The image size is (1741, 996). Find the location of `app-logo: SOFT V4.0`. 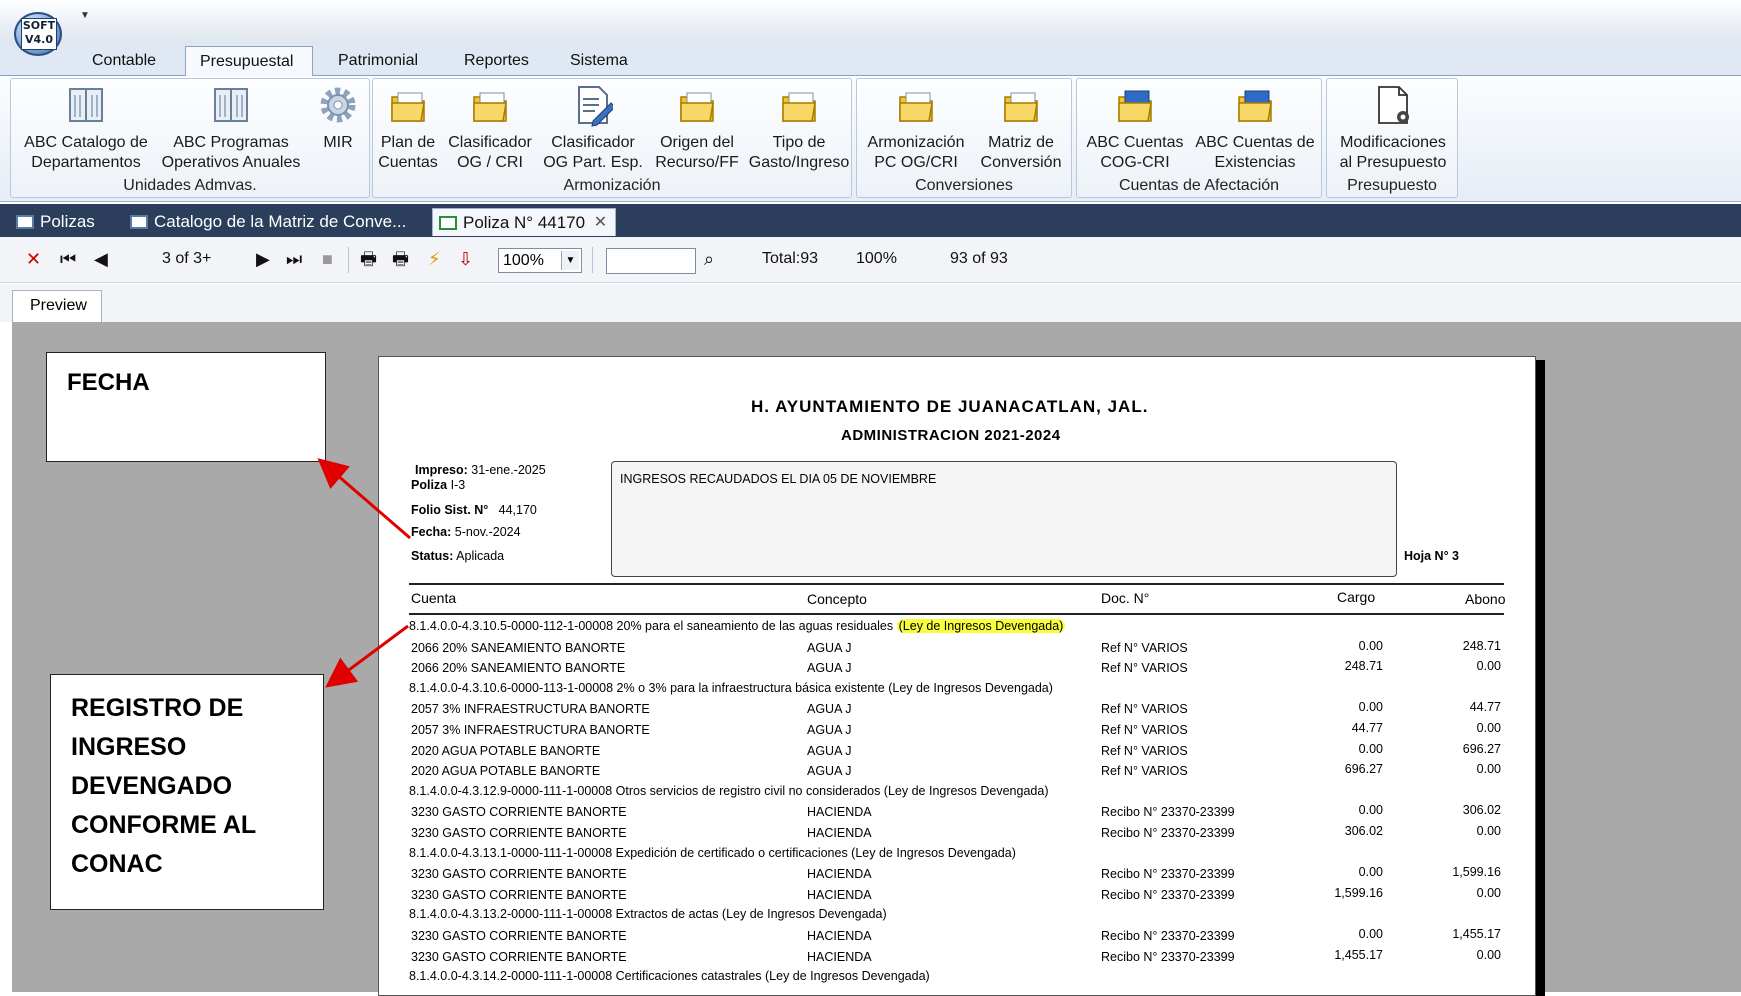

app-logo: SOFT V4.0 is located at coordinates (38, 34).